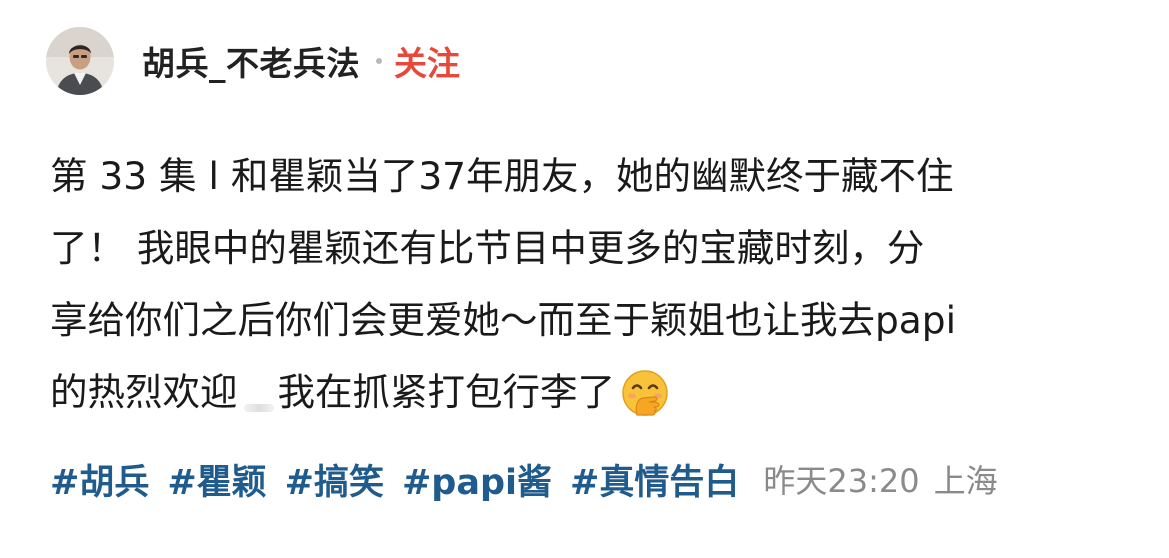 The width and height of the screenshot is (1169, 558). Describe the element at coordinates (841, 481) in the screenshot. I see `post-time: 昨天23:20` at that location.